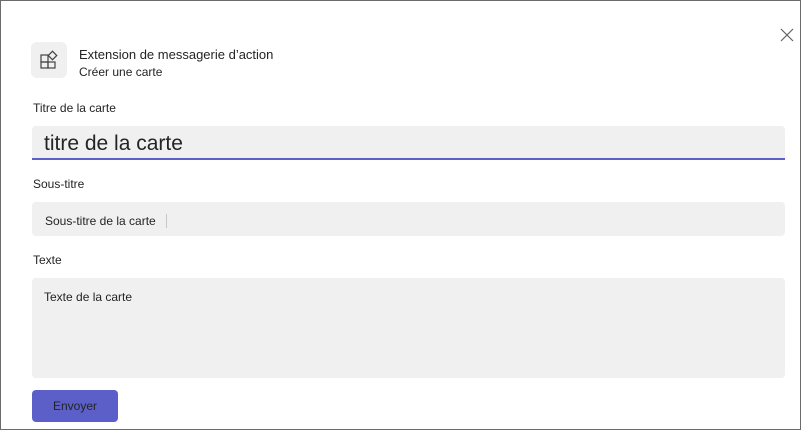 The width and height of the screenshot is (801, 430). I want to click on subtitle-field-label: Sous-titre, so click(59, 184).